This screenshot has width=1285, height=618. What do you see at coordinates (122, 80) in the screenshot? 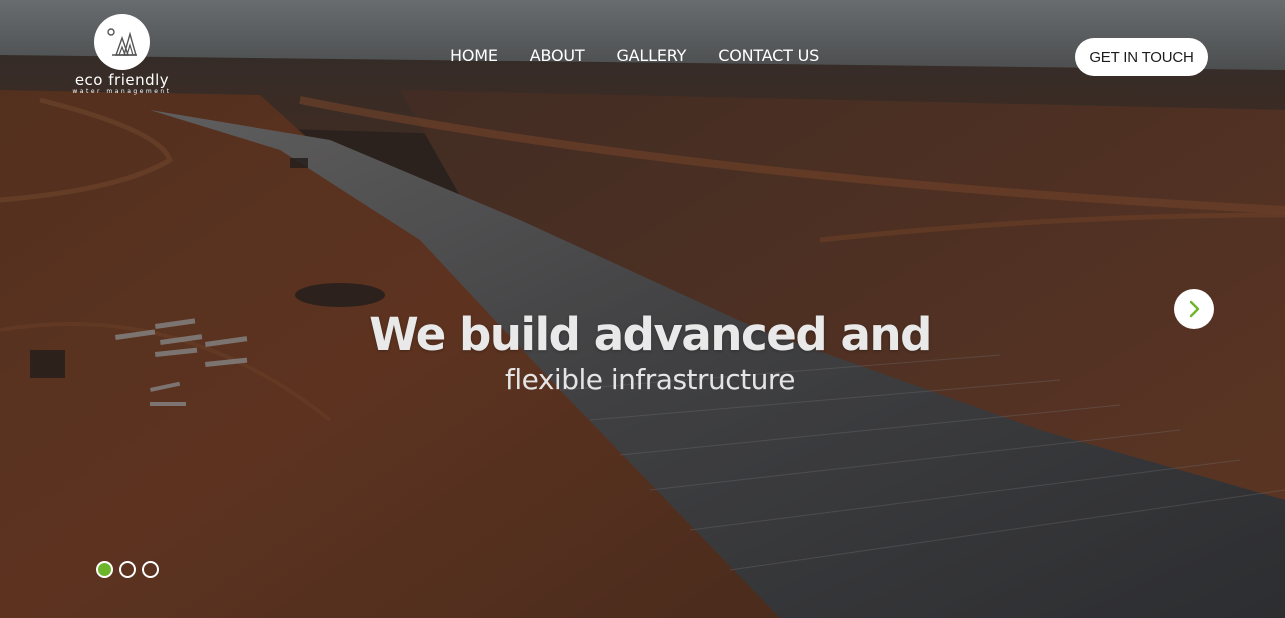
I see `brand-name: eco friendly` at bounding box center [122, 80].